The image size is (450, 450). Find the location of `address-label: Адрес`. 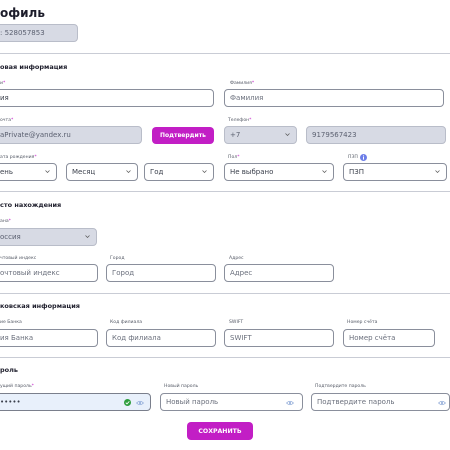

address-label: Адрес is located at coordinates (236, 258).